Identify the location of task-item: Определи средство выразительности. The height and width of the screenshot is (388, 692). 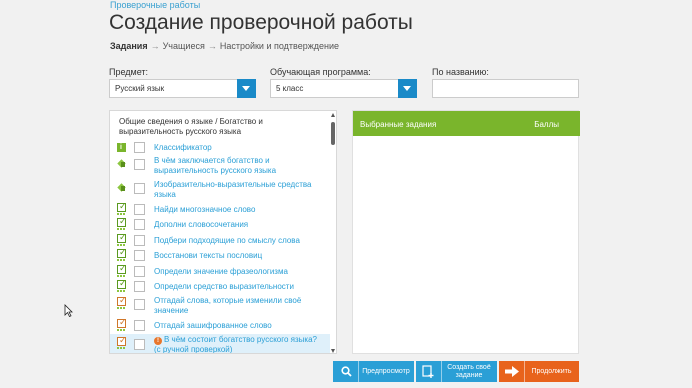
(220, 286).